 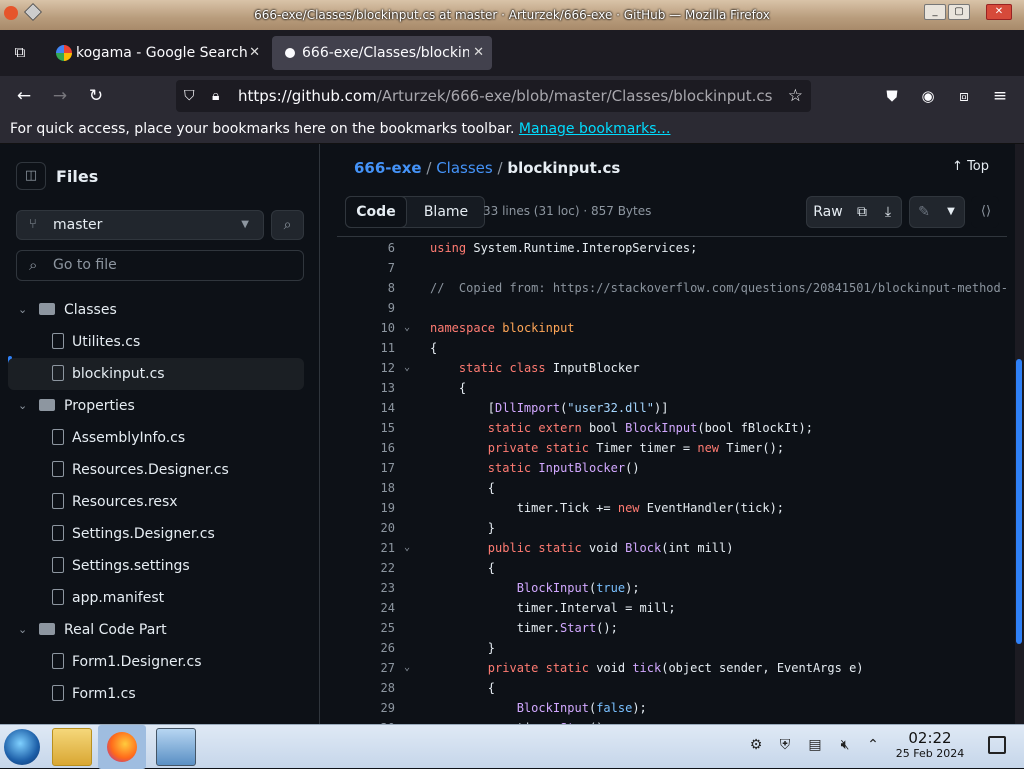 I want to click on code-line: {, so click(x=463, y=488).